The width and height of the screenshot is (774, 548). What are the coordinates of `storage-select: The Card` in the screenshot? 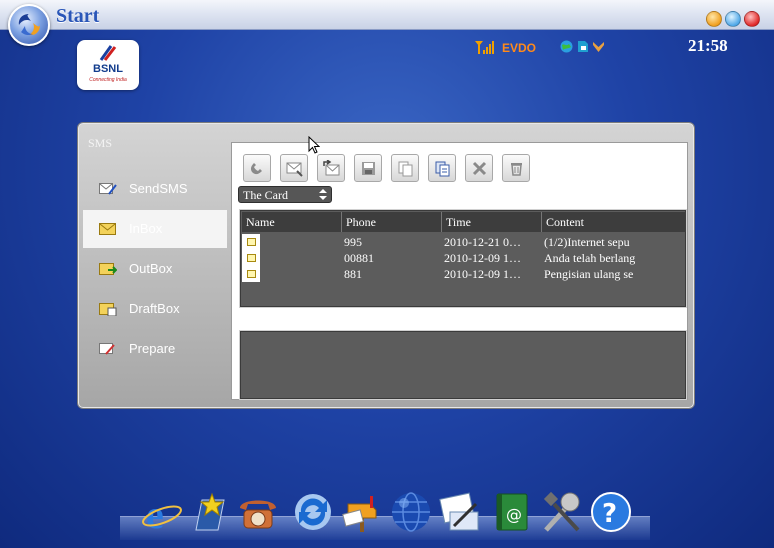 It's located at (285, 194).